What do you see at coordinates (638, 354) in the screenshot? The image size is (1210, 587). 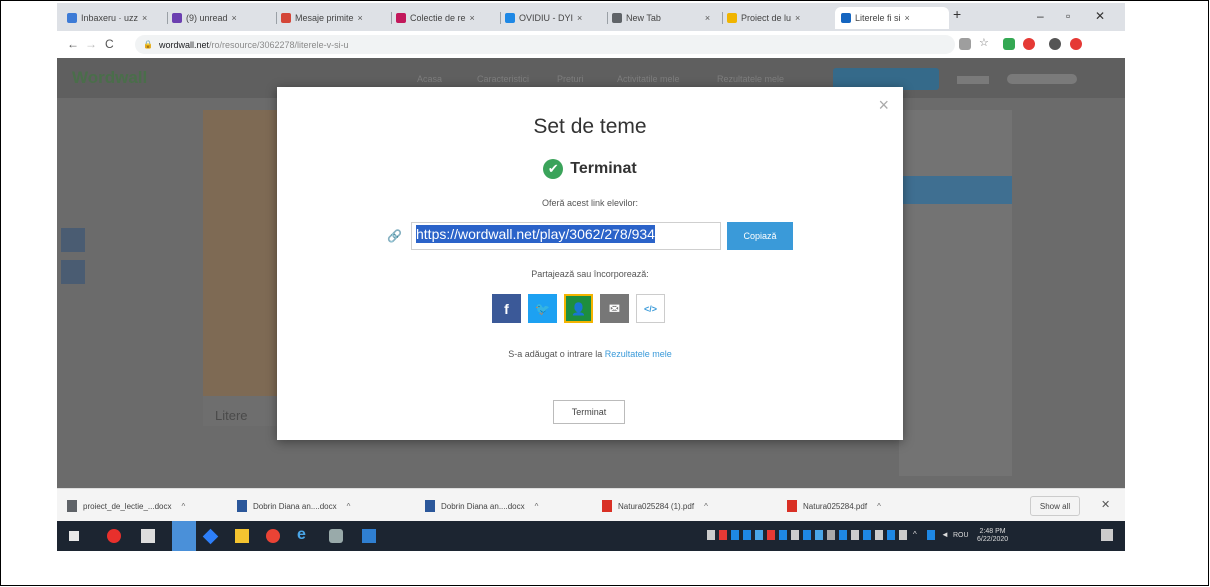 I see `my-results-link: Rezultatele mele` at bounding box center [638, 354].